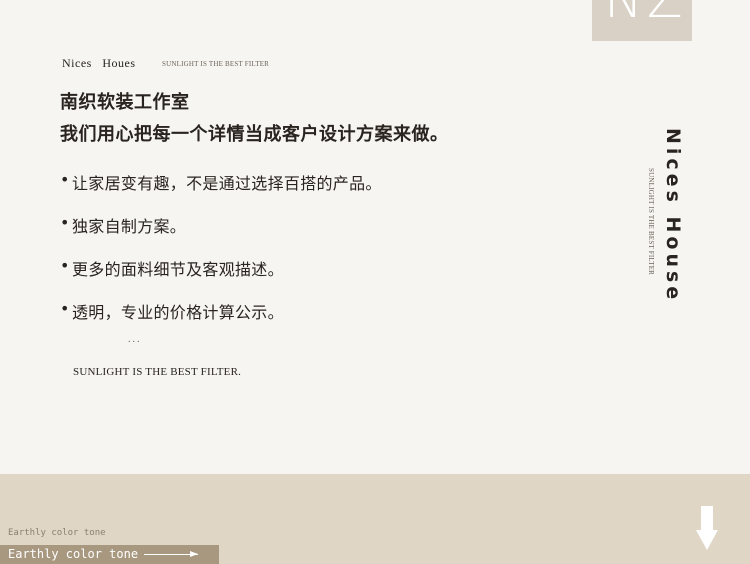 The image size is (750, 564). I want to click on list-item-text: 独家自制方案。, so click(129, 226).